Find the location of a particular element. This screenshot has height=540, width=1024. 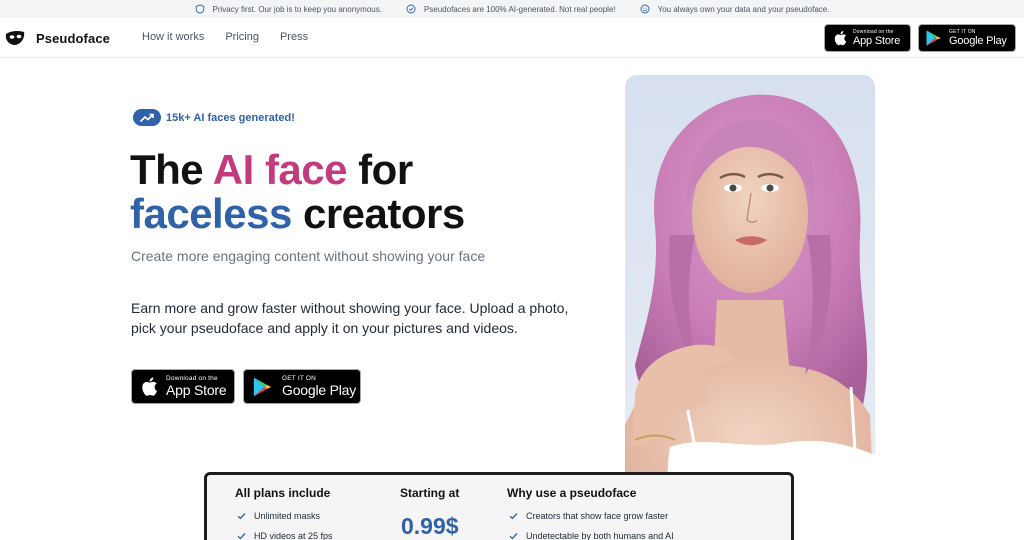

nav-google-play-small: GET IT ON is located at coordinates (962, 31).